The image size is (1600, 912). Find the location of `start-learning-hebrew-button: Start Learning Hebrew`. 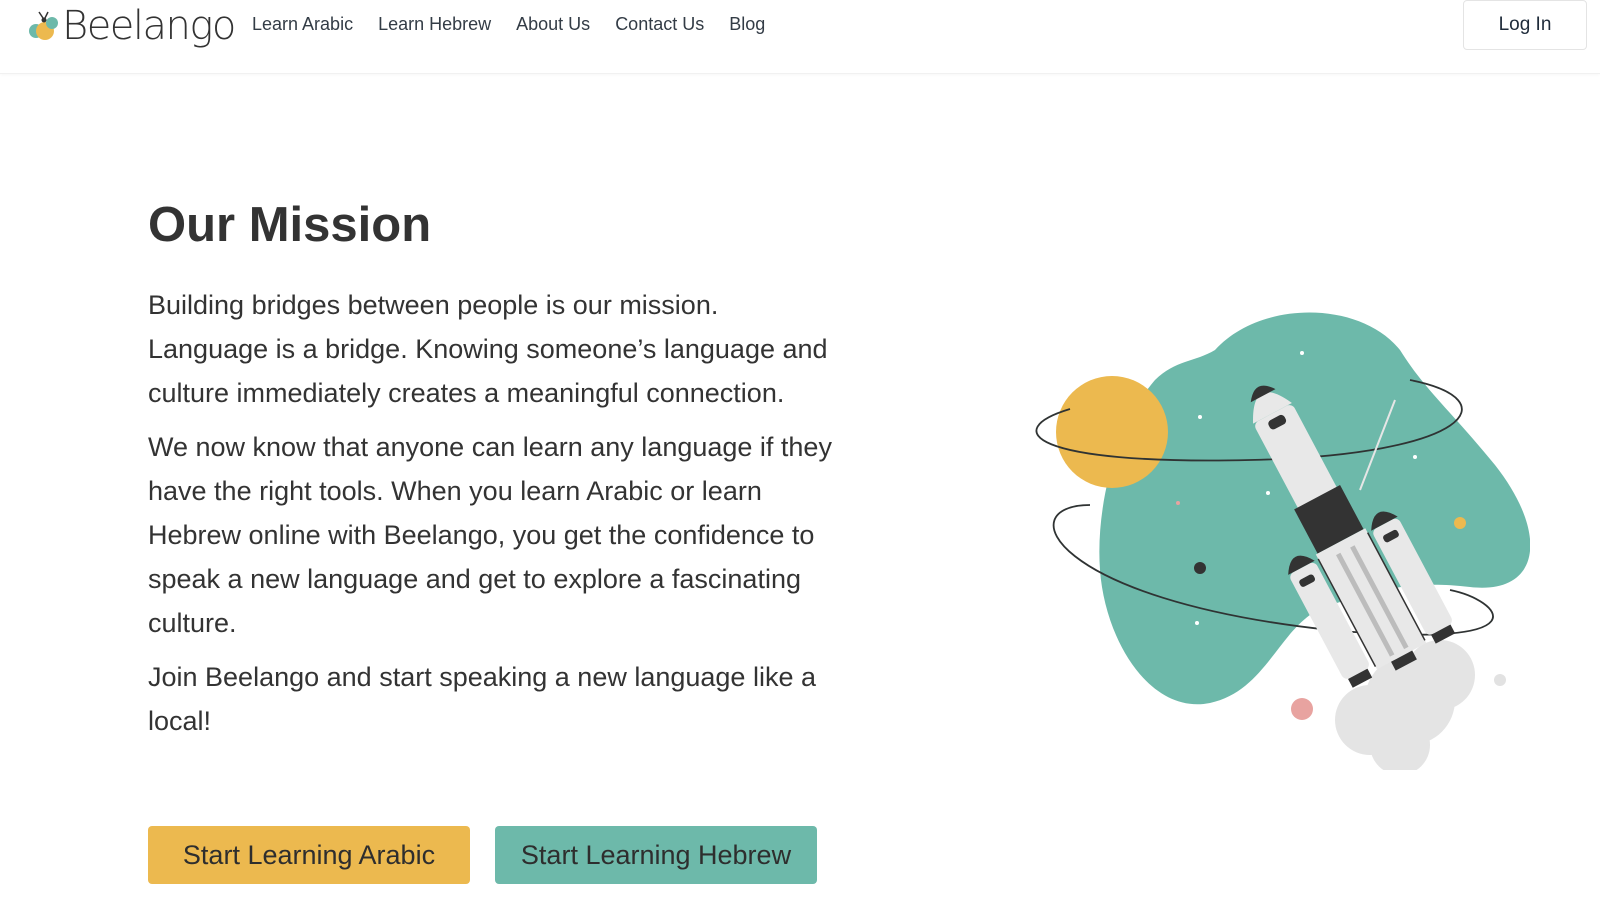

start-learning-hebrew-button: Start Learning Hebrew is located at coordinates (656, 855).